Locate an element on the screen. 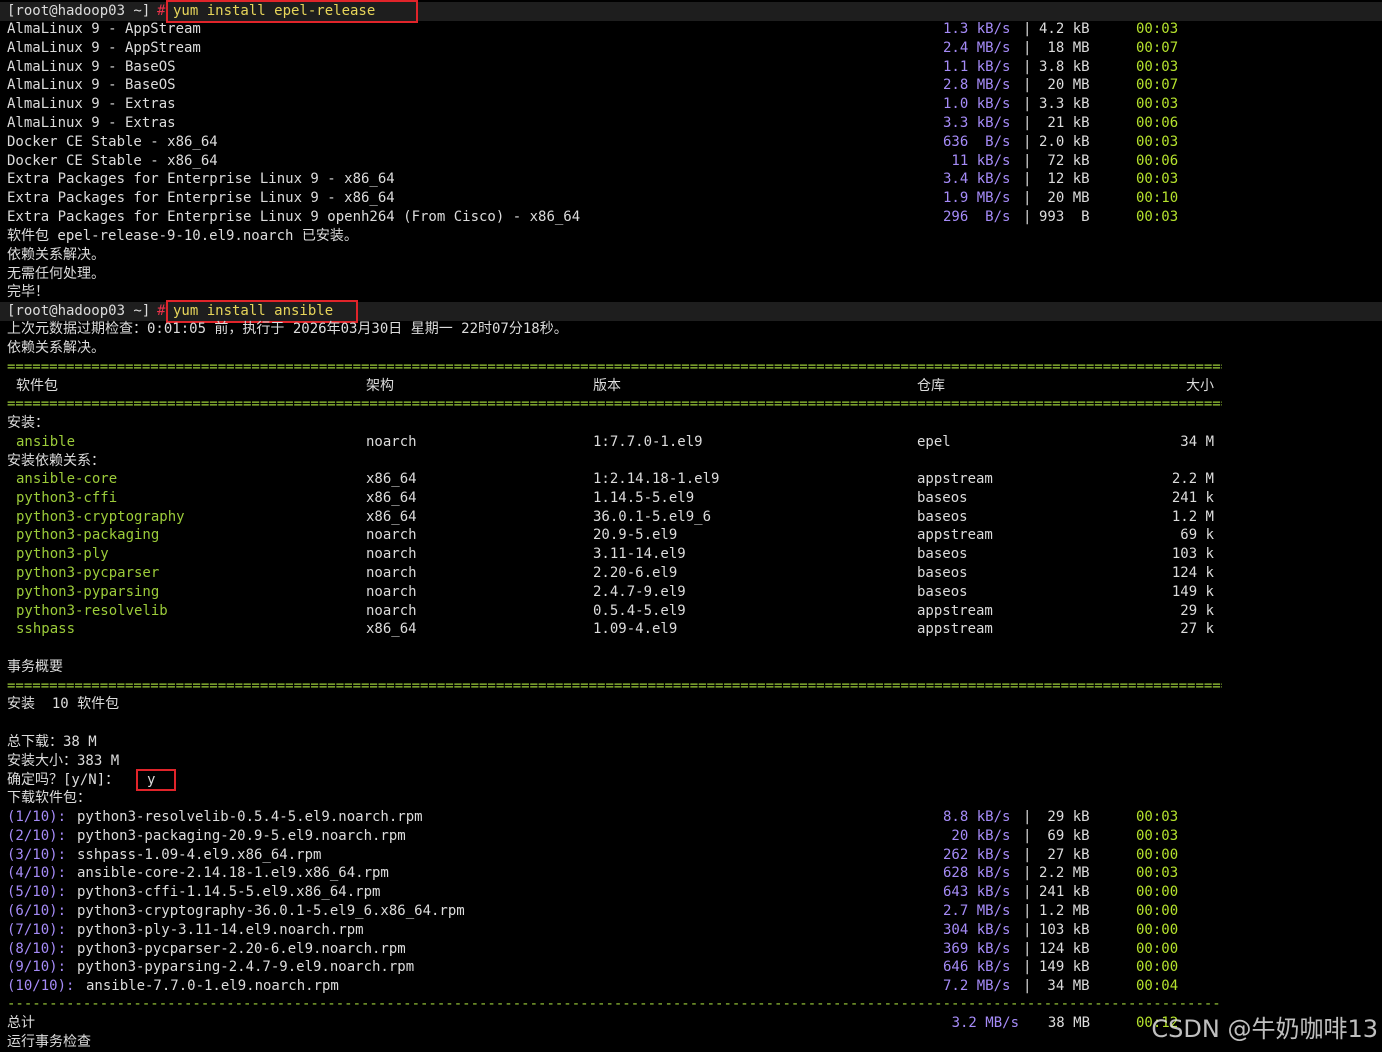 Image resolution: width=1382 pixels, height=1052 pixels. repo-name: AlmaLinux 9 - Extras is located at coordinates (91, 104).